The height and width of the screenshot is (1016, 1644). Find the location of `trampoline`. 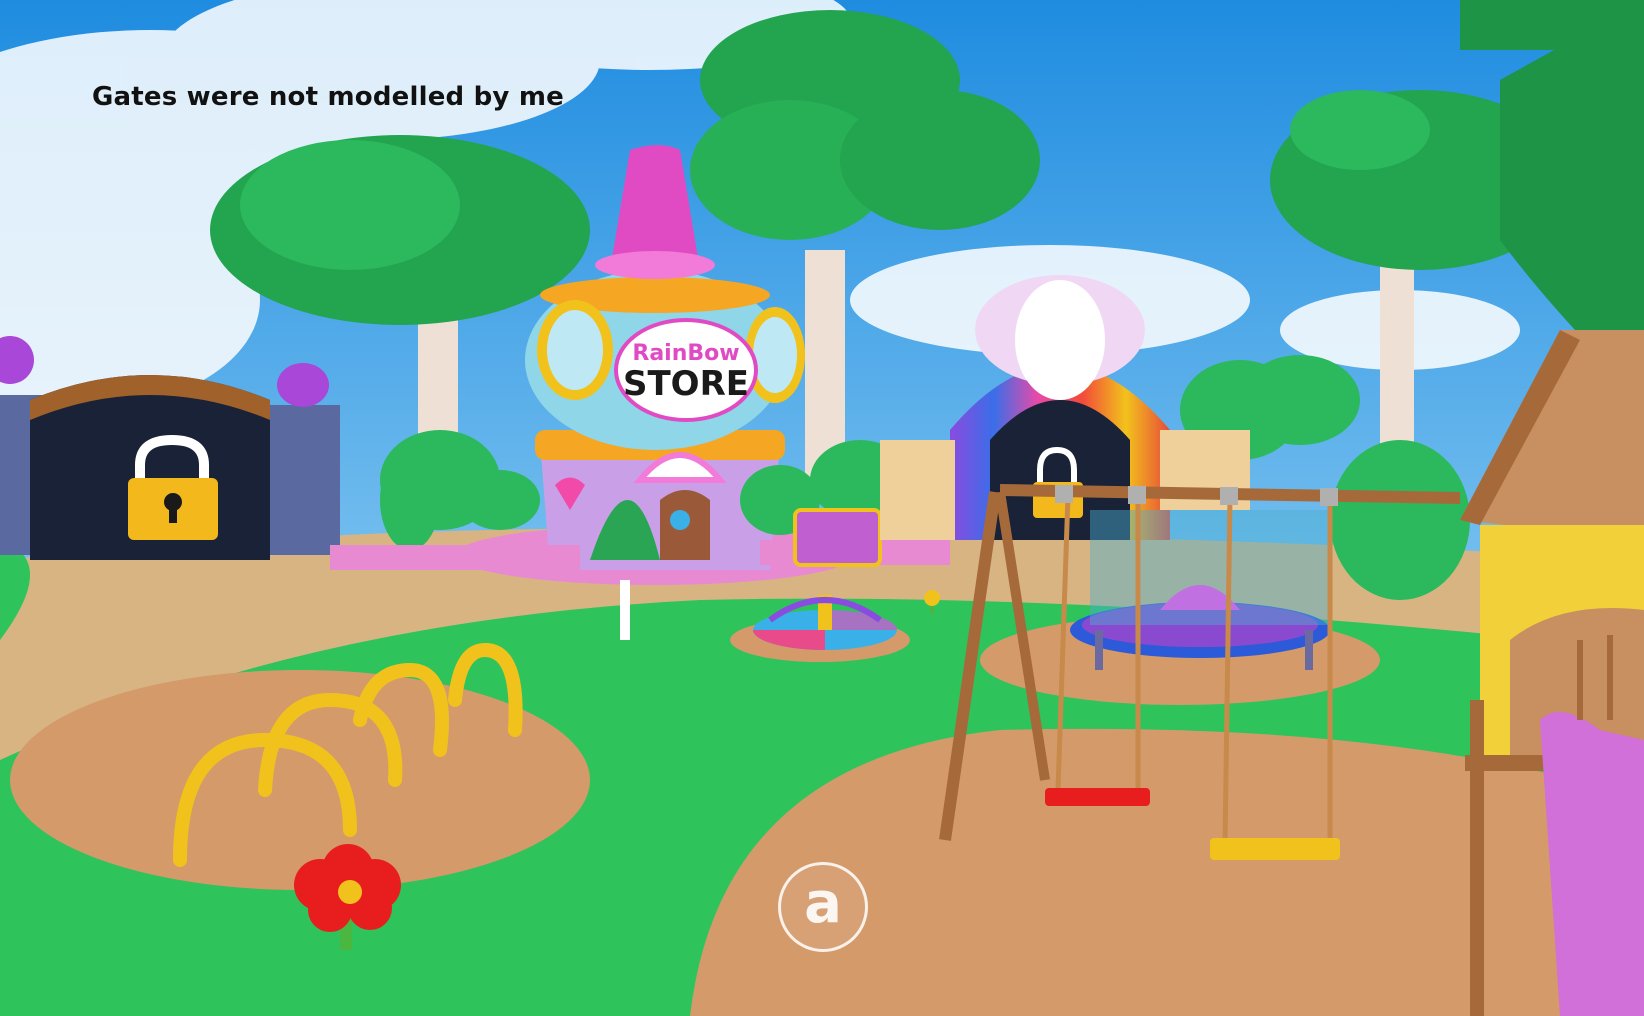

trampoline is located at coordinates (1200, 590).